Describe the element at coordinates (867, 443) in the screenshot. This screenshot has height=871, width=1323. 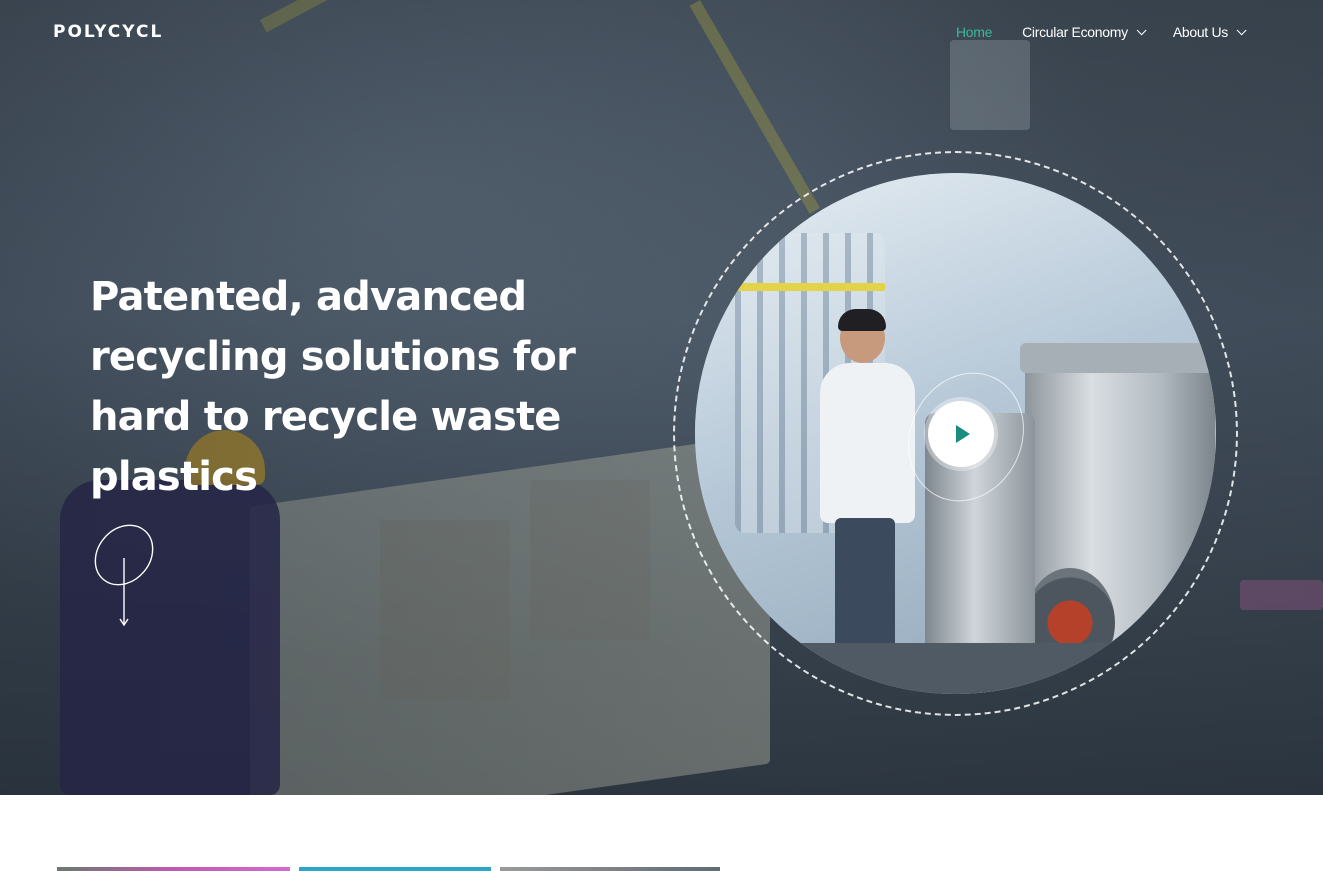
I see `photo-scientist-coat` at that location.